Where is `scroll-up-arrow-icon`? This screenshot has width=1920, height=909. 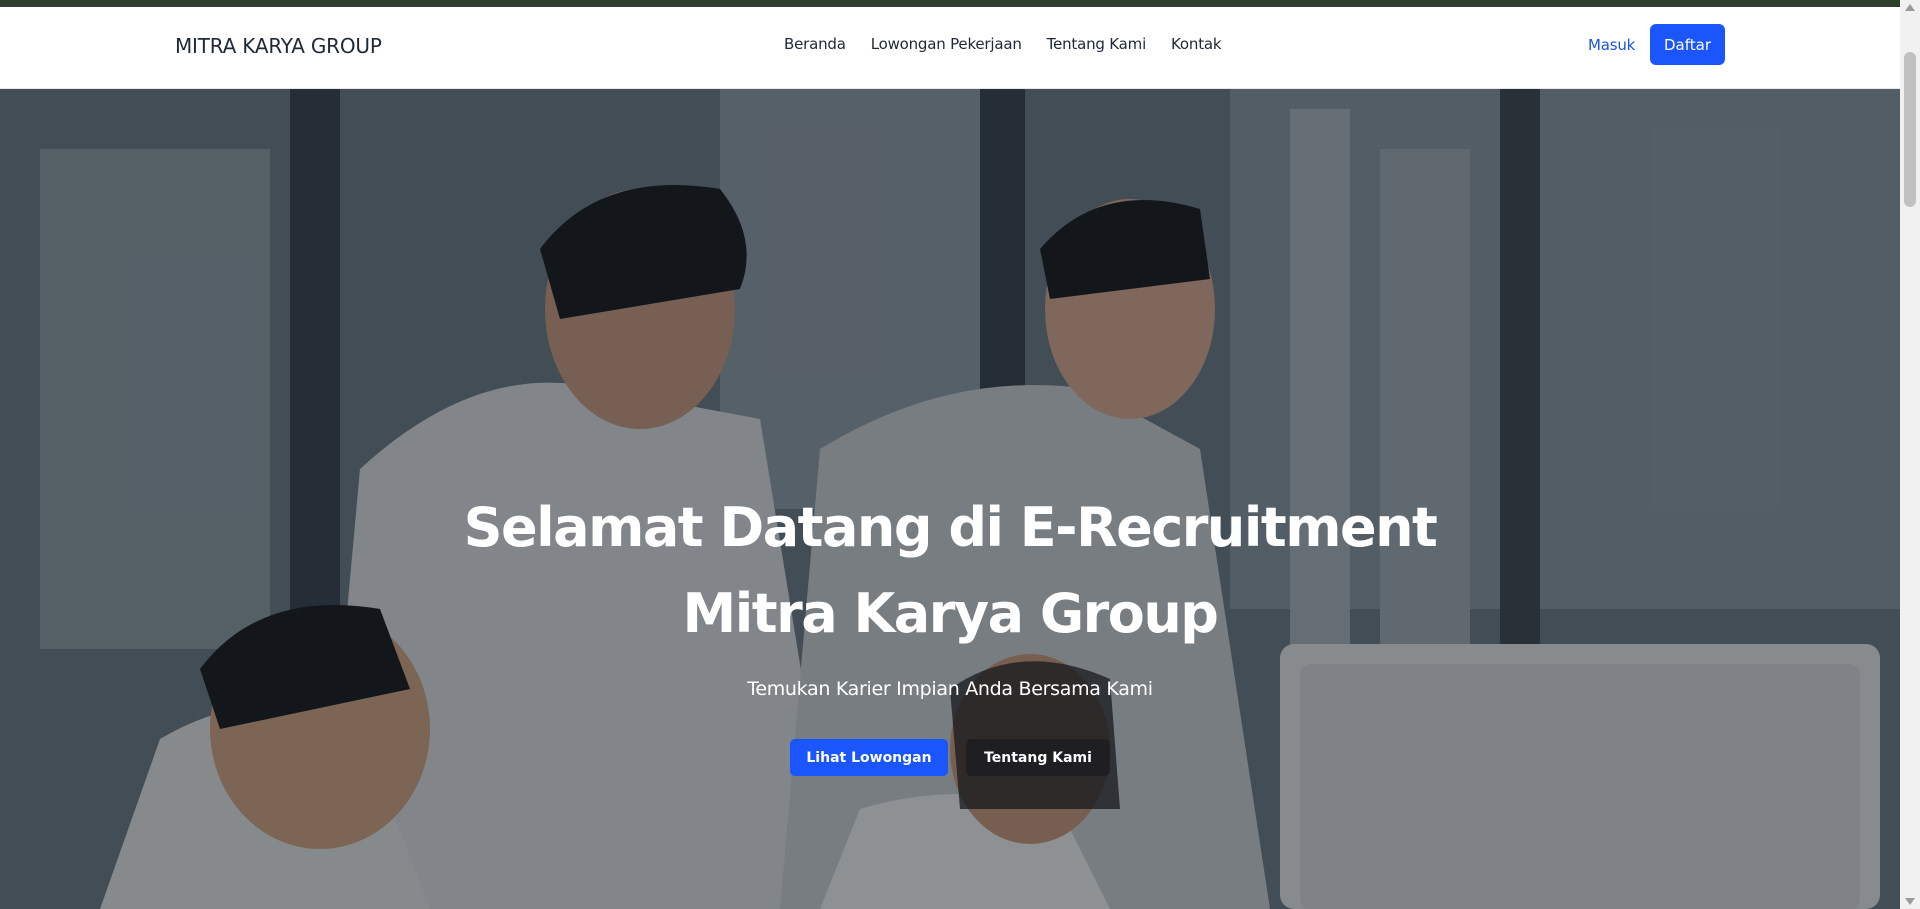
scroll-up-arrow-icon is located at coordinates (1910, 7).